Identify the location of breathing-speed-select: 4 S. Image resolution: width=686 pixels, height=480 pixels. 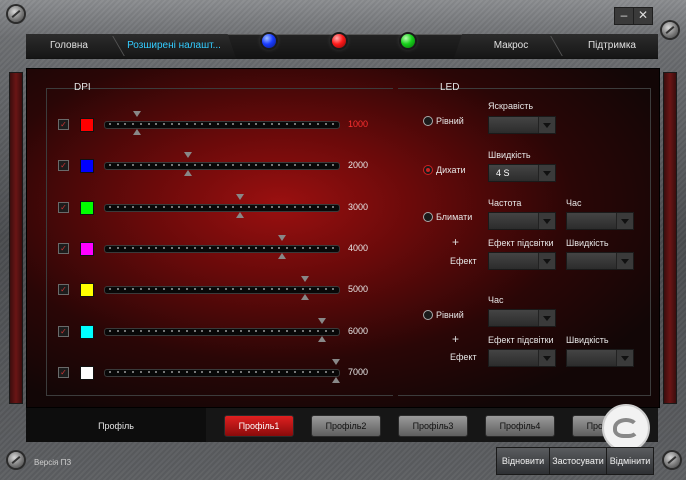
(522, 173).